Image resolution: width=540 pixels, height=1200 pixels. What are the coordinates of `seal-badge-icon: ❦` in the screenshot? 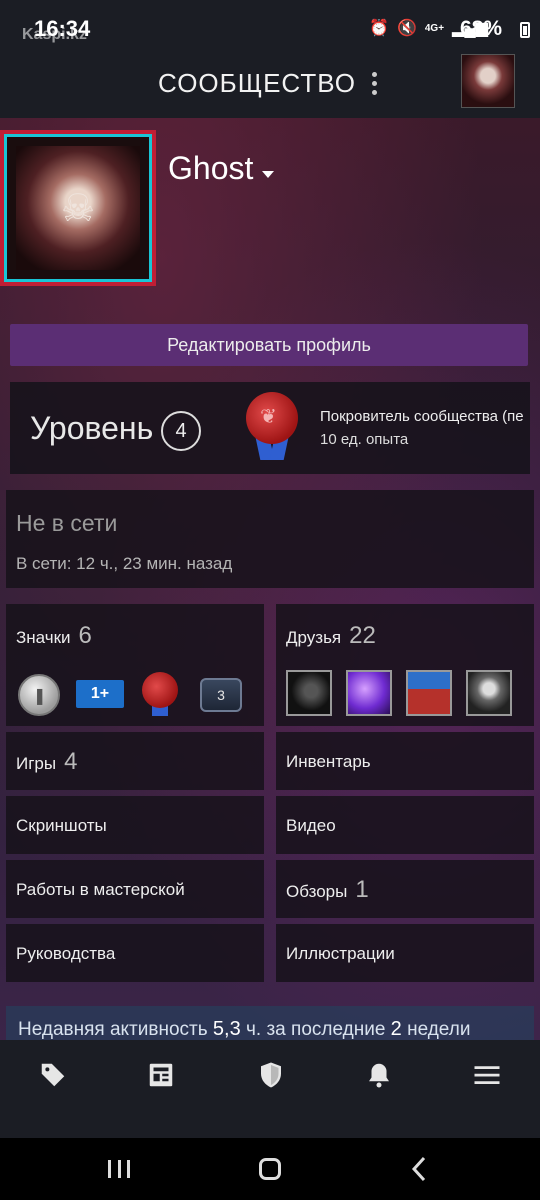 It's located at (272, 427).